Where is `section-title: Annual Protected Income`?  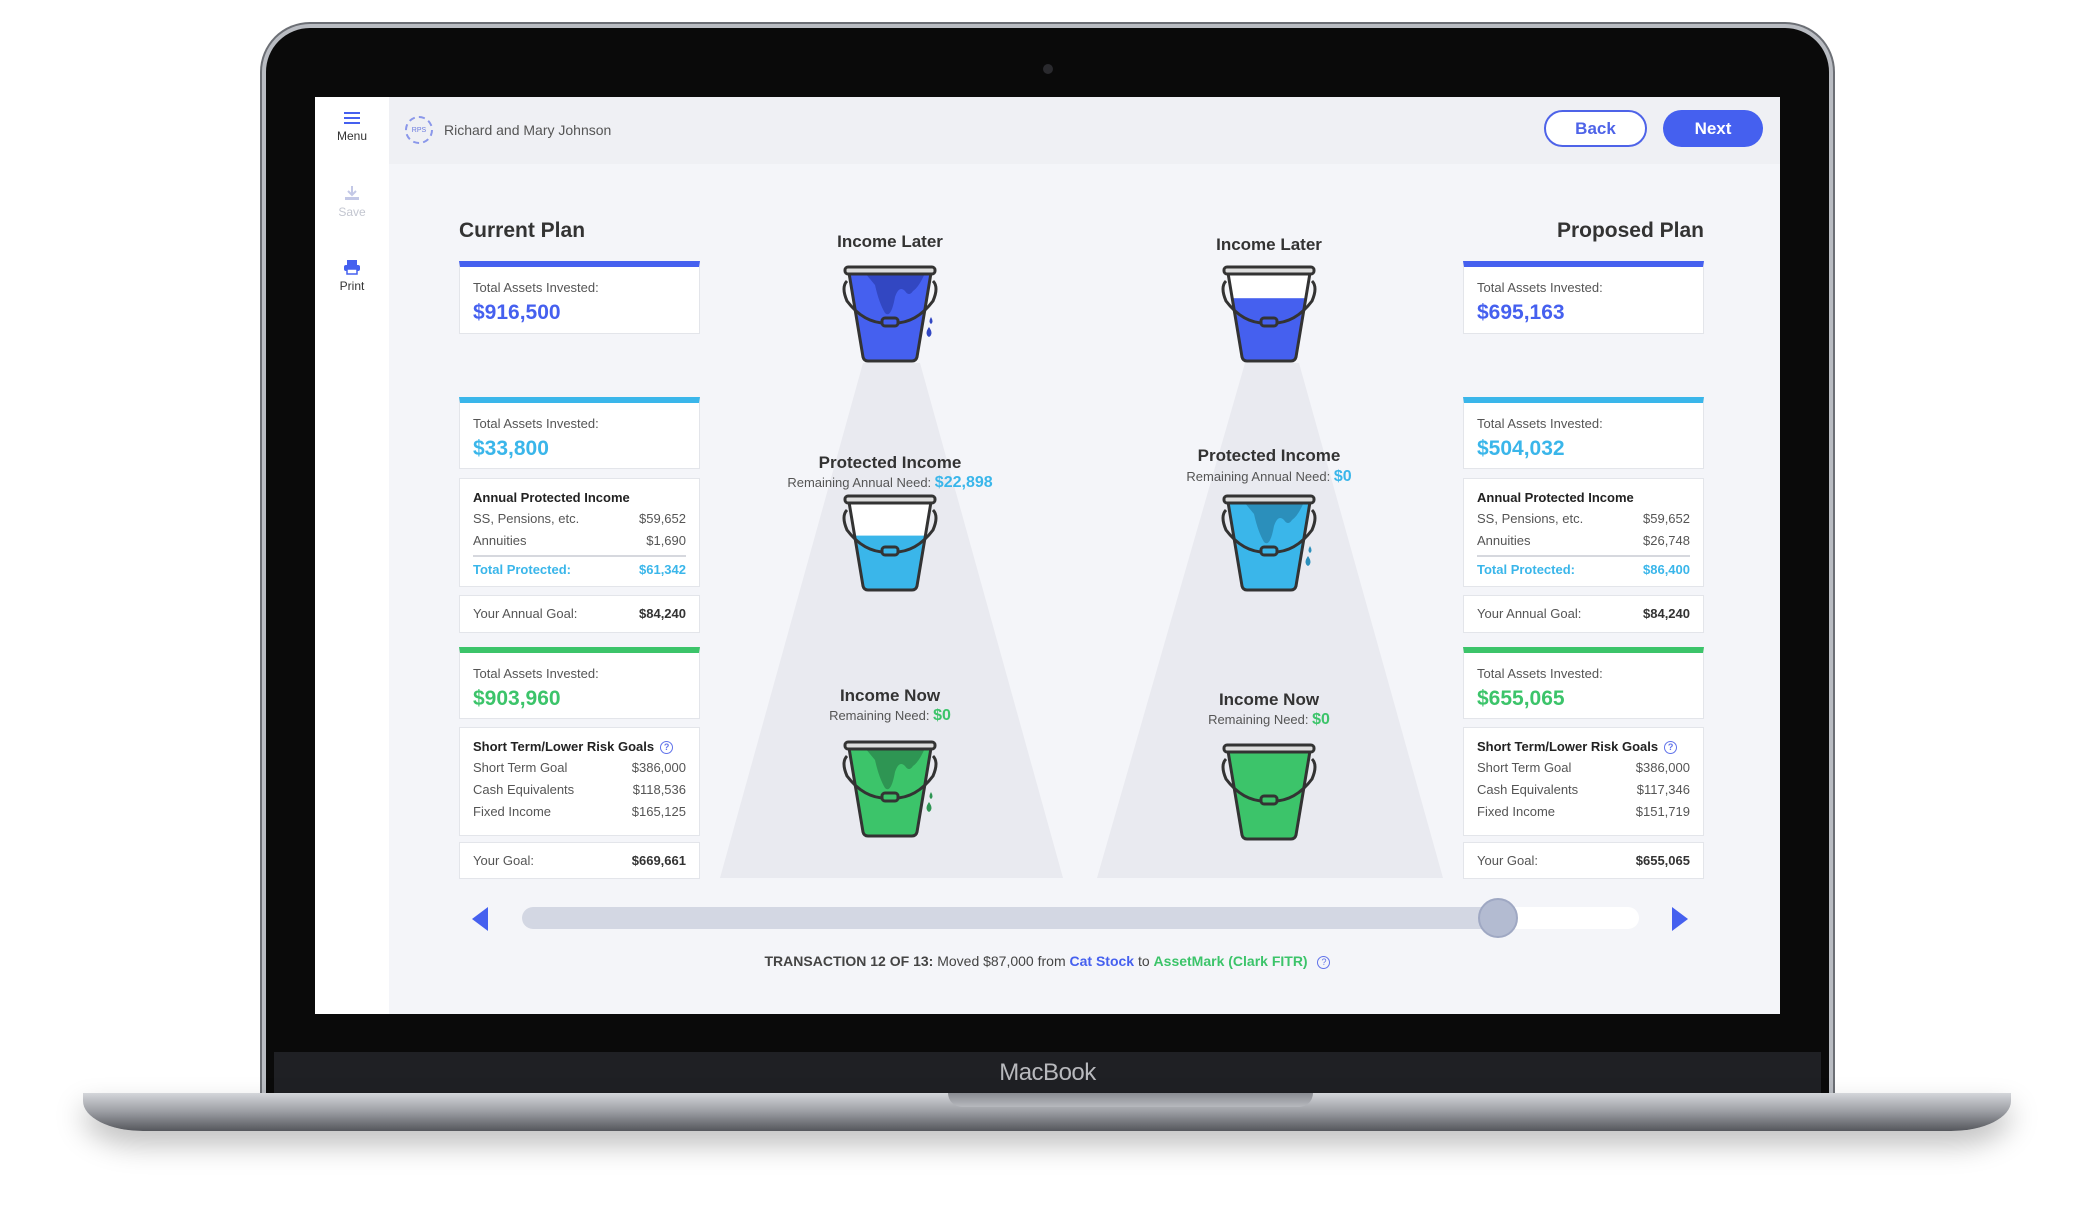 section-title: Annual Protected Income is located at coordinates (551, 497).